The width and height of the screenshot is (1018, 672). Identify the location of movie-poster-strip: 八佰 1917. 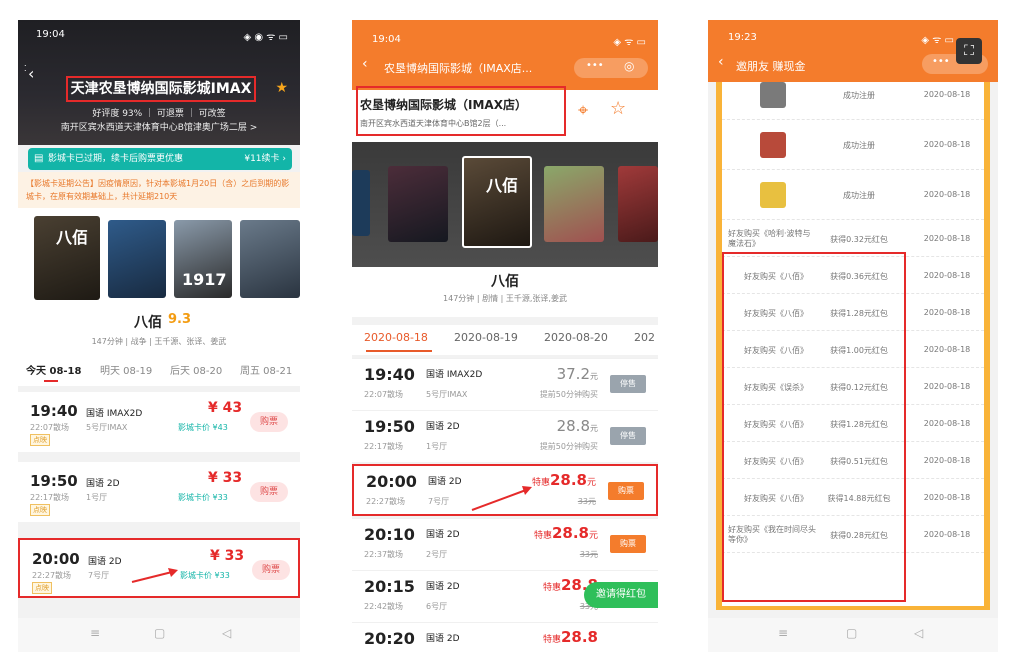
(159, 258).